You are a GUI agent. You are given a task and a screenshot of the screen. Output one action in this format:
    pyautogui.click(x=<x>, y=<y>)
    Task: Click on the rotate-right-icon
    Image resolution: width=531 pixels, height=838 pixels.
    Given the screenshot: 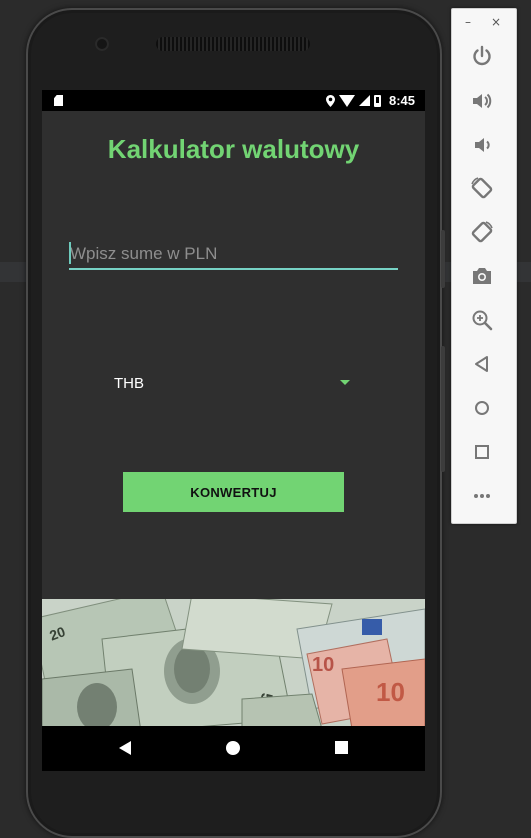 What is the action you would take?
    pyautogui.click(x=482, y=232)
    